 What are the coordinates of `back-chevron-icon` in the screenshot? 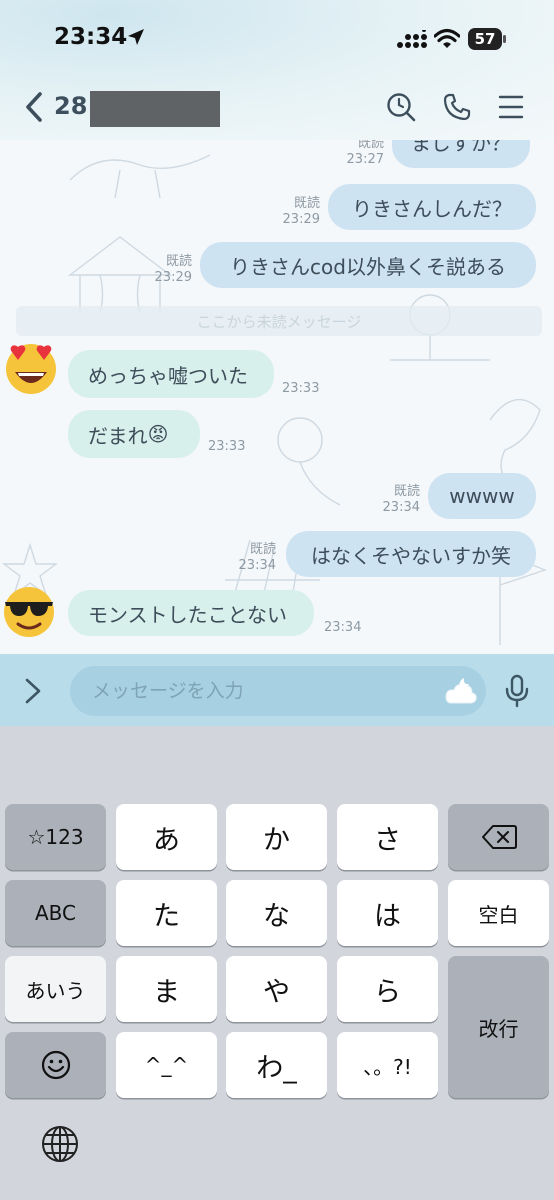 It's located at (35, 107).